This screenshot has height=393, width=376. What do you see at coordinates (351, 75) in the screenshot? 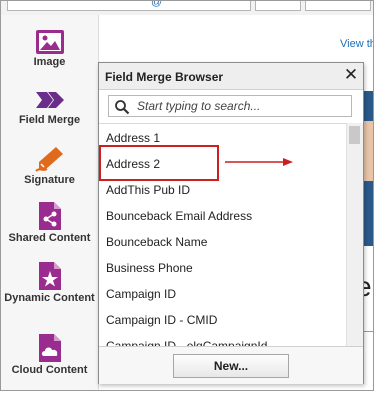
I see `close-icon: ✕` at bounding box center [351, 75].